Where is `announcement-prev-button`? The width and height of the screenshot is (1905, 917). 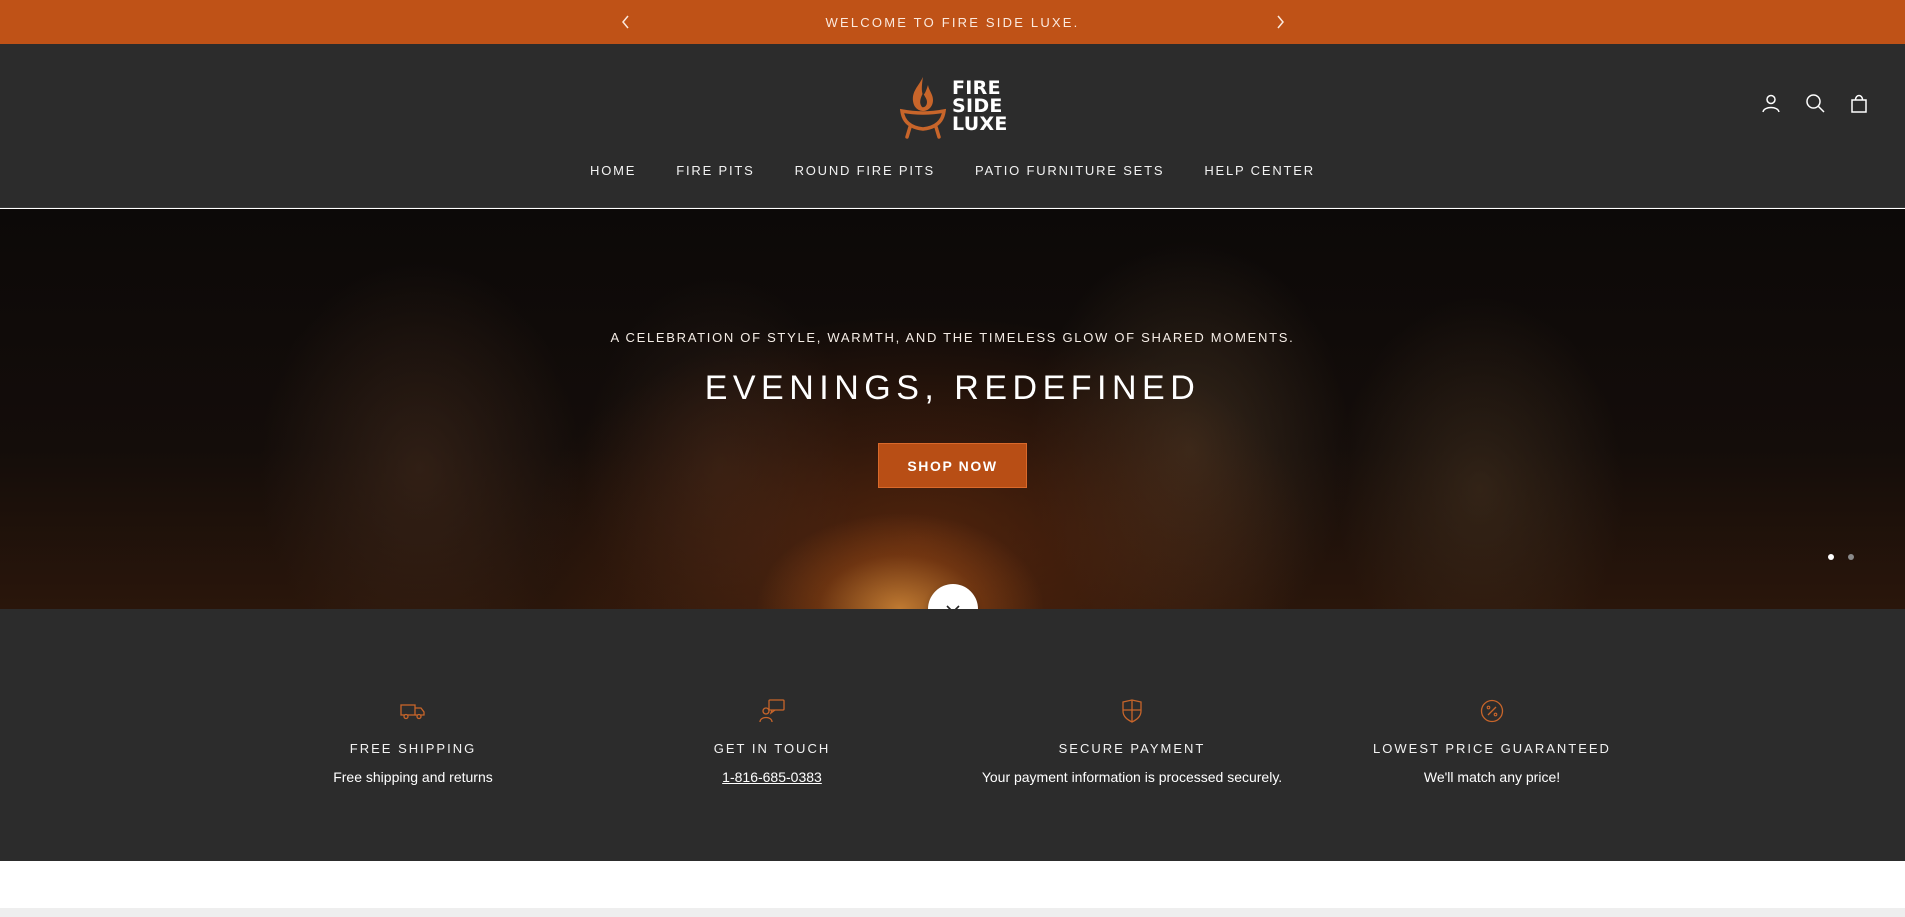 announcement-prev-button is located at coordinates (626, 22).